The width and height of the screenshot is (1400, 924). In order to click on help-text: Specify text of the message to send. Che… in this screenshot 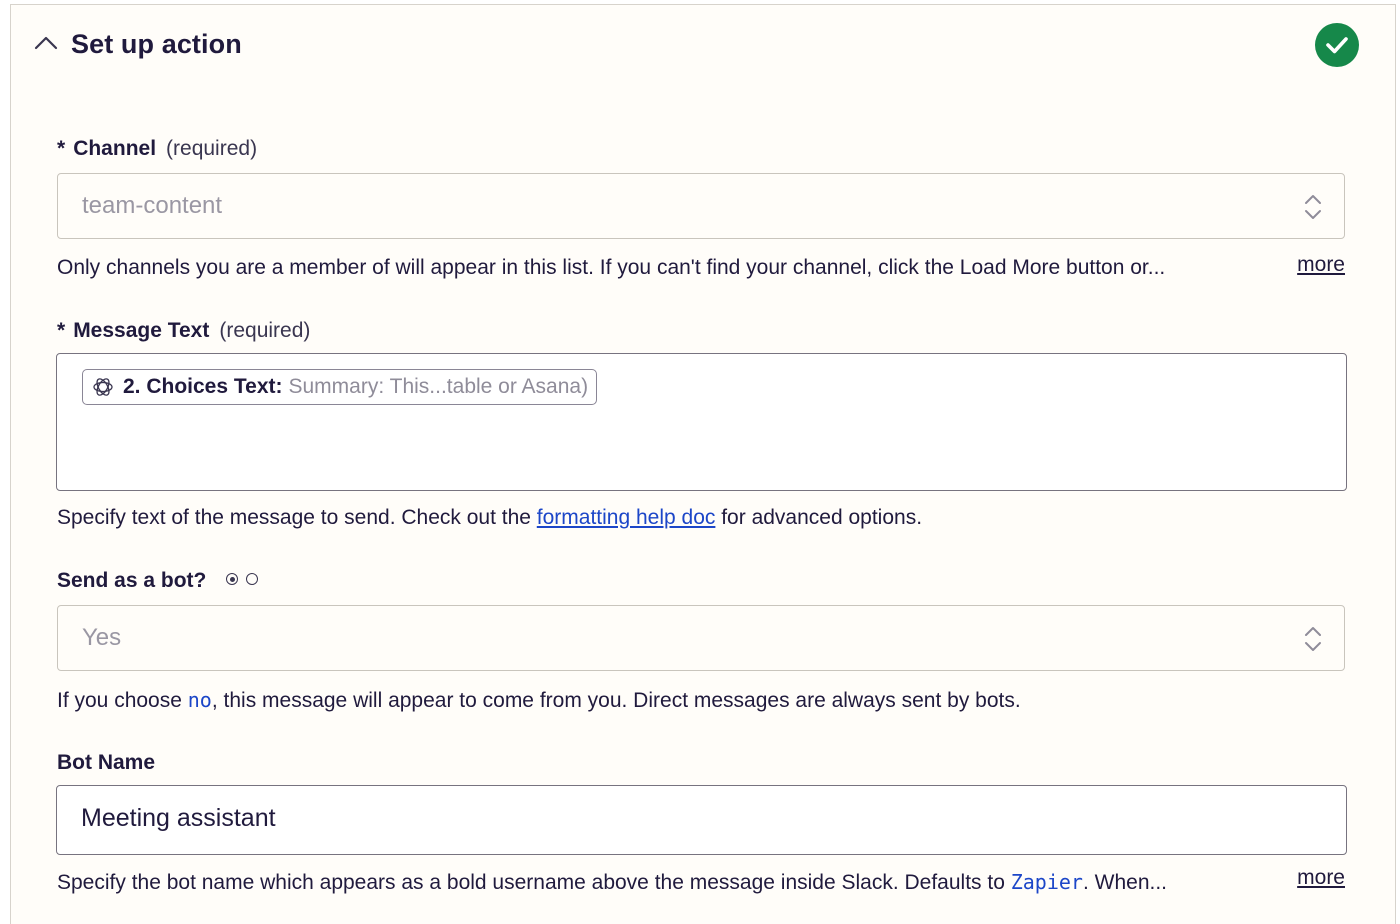, I will do `click(297, 517)`.